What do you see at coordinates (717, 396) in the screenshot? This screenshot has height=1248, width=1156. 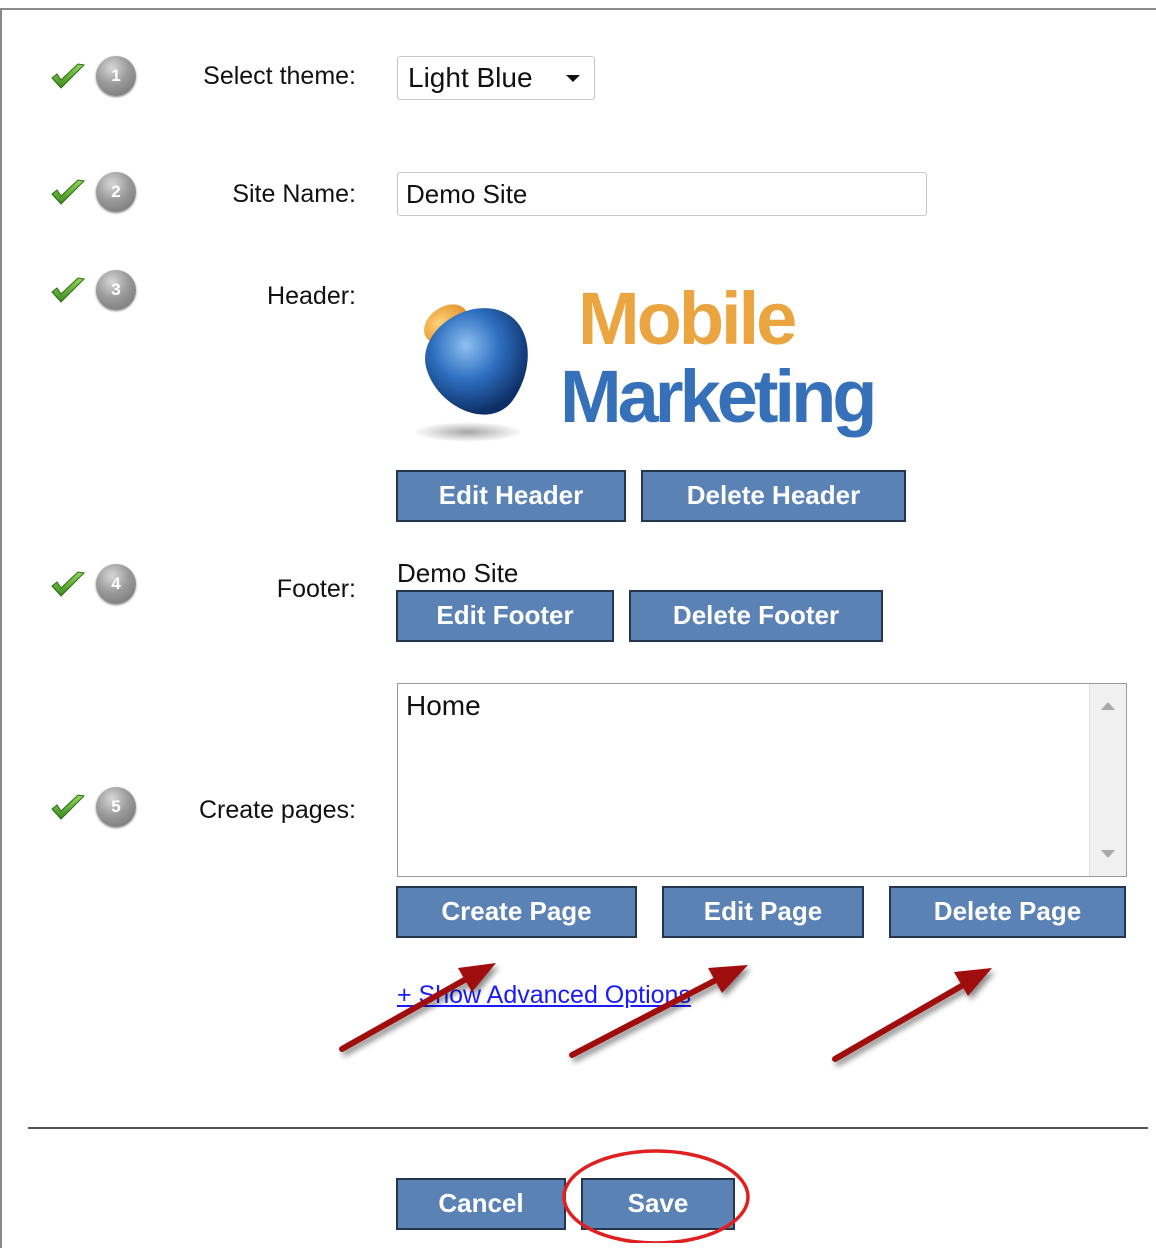 I see `logo-text-marketing: Marketing` at bounding box center [717, 396].